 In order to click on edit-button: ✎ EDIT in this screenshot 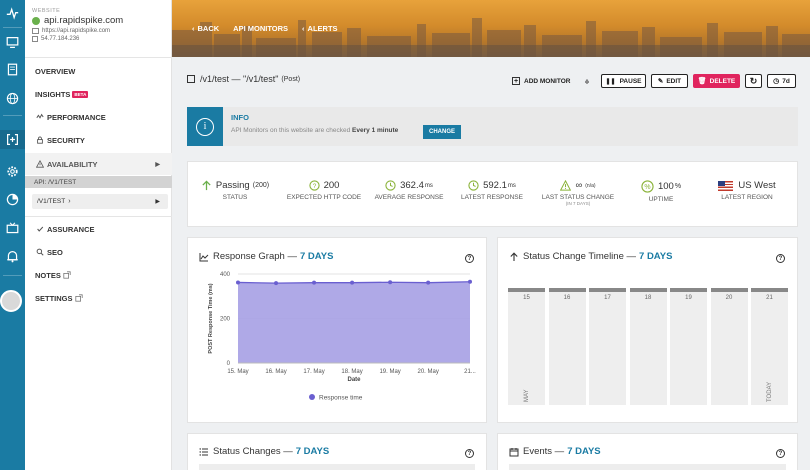, I will do `click(669, 81)`.